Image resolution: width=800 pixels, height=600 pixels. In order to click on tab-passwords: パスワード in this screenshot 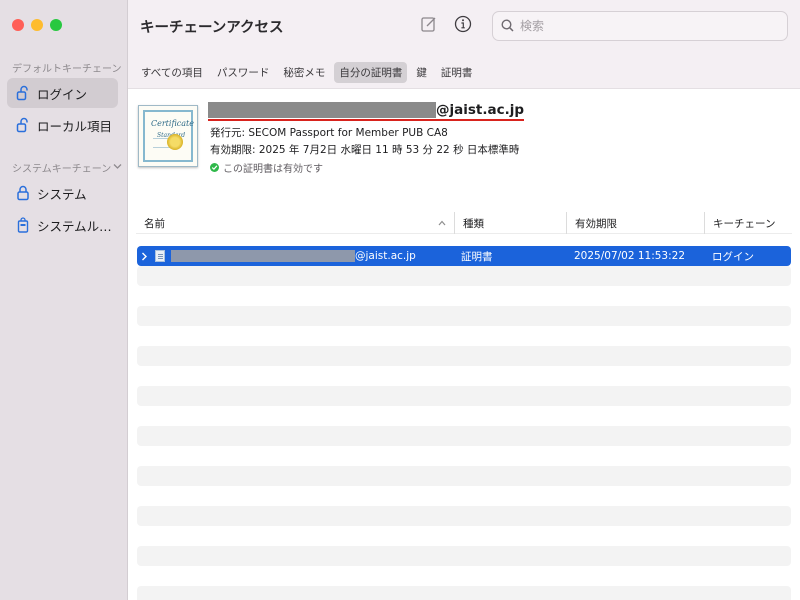, I will do `click(243, 72)`.